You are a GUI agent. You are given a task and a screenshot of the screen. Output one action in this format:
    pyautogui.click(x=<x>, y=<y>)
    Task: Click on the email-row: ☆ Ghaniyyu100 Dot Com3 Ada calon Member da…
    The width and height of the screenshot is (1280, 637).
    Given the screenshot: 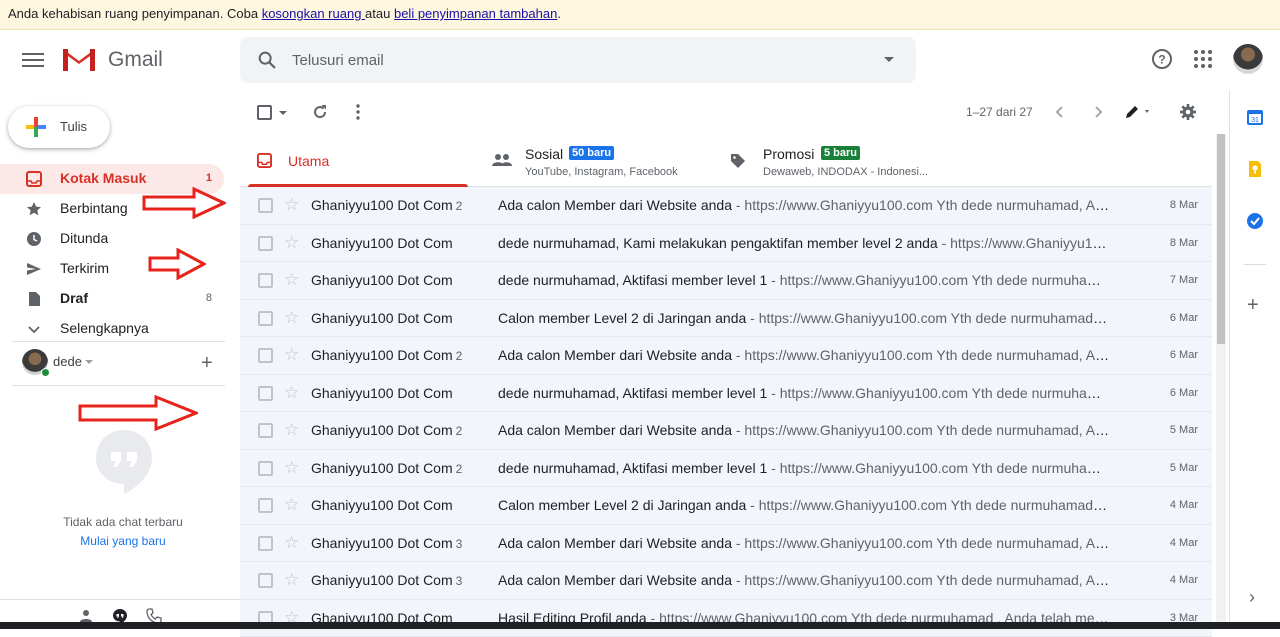 What is the action you would take?
    pyautogui.click(x=726, y=581)
    